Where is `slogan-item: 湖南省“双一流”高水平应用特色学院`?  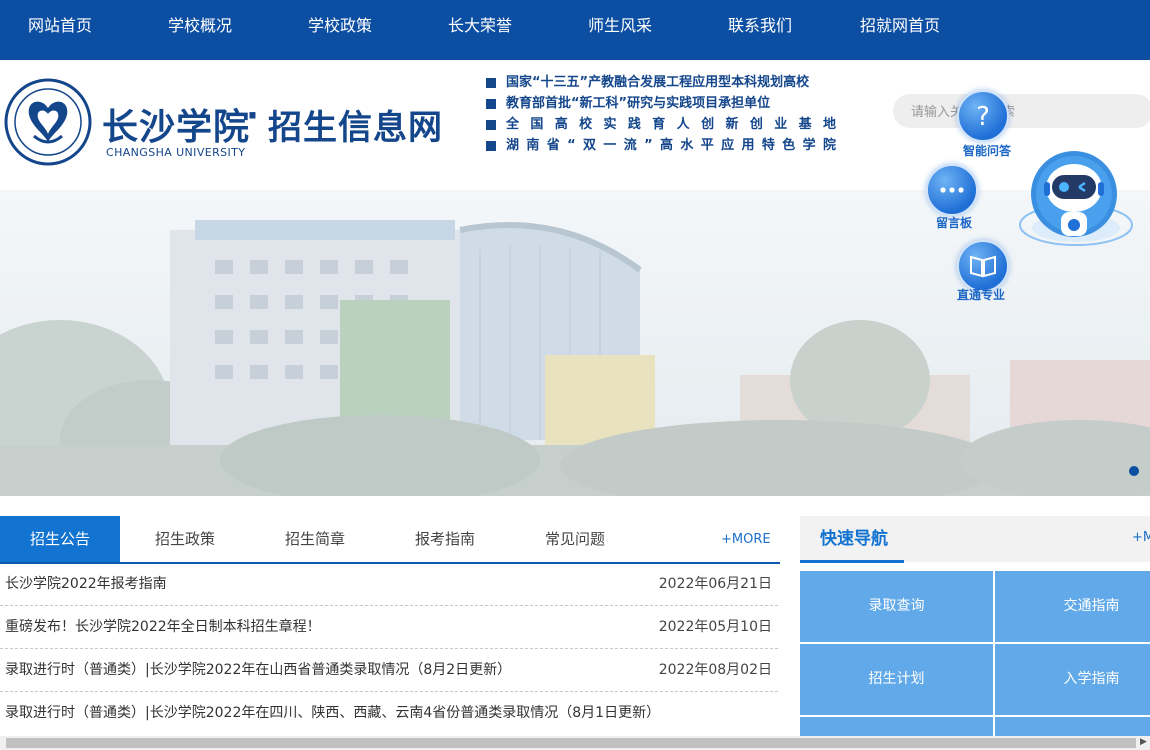
slogan-item: 湖南省“双一流”高水平应用特色学院 is located at coordinates (661, 145).